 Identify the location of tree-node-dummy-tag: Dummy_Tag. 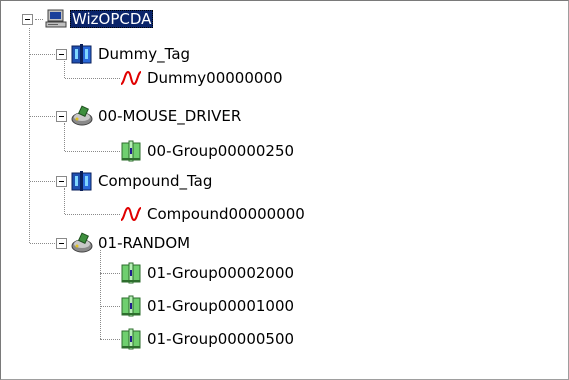
(131, 54).